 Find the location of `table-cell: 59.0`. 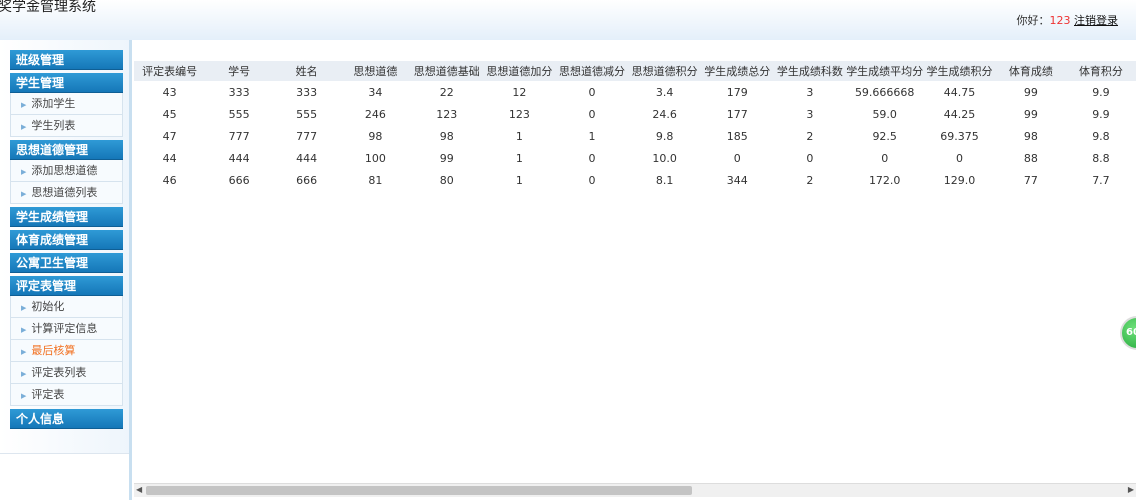

table-cell: 59.0 is located at coordinates (884, 114).